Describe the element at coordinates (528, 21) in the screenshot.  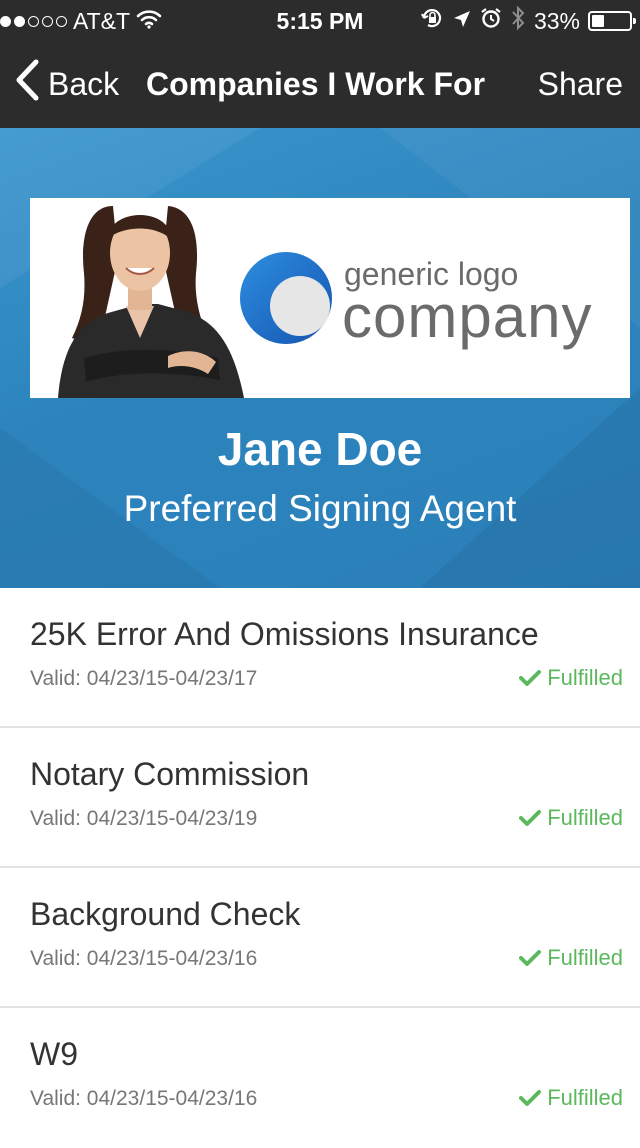
I see `status-right: 33%` at that location.